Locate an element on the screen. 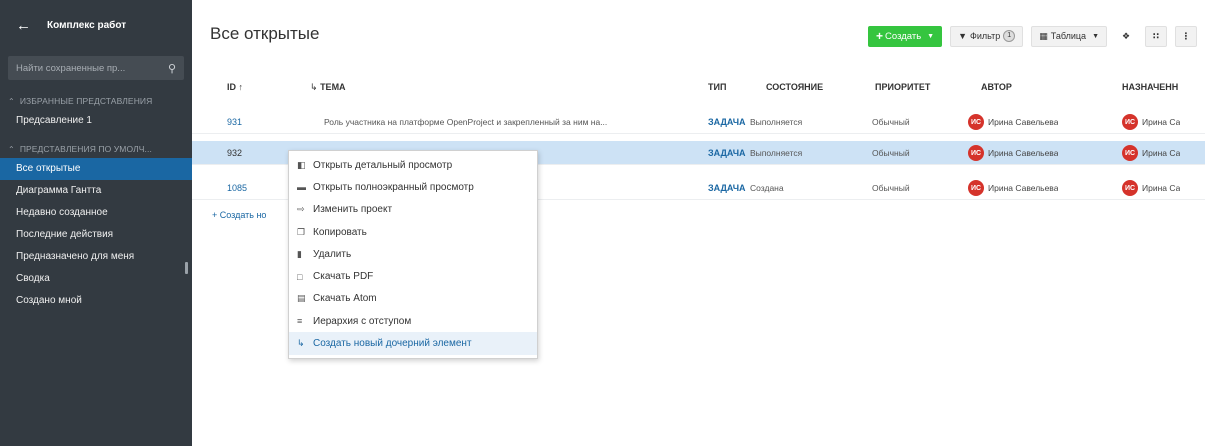 The width and height of the screenshot is (1205, 446). fullscreen-icon: ∷ is located at coordinates (1156, 35).